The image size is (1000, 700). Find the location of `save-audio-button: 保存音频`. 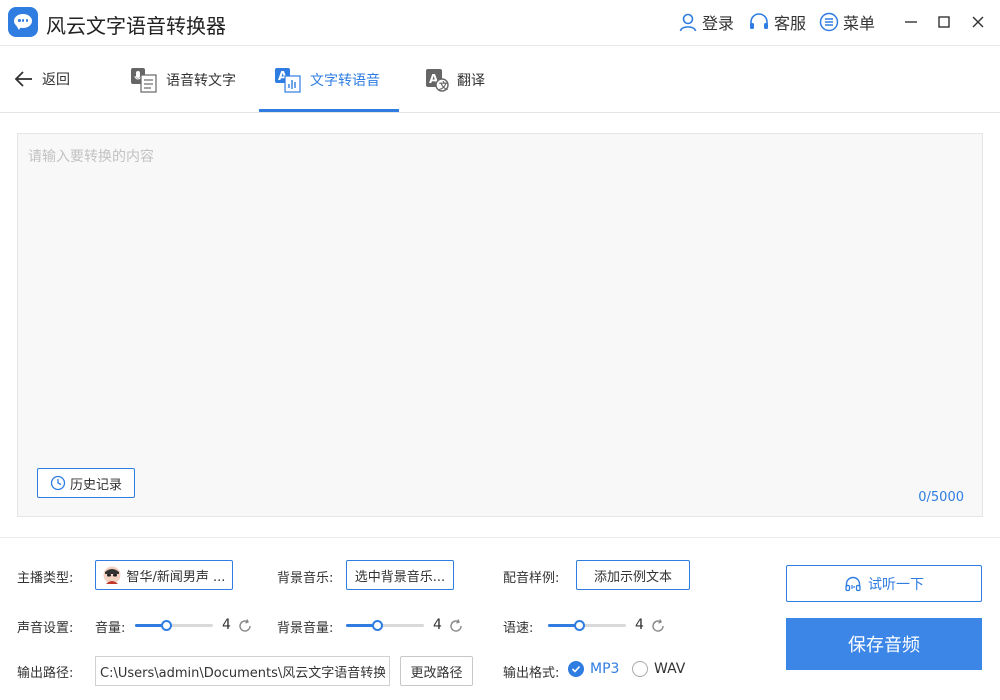

save-audio-button: 保存音频 is located at coordinates (884, 644).